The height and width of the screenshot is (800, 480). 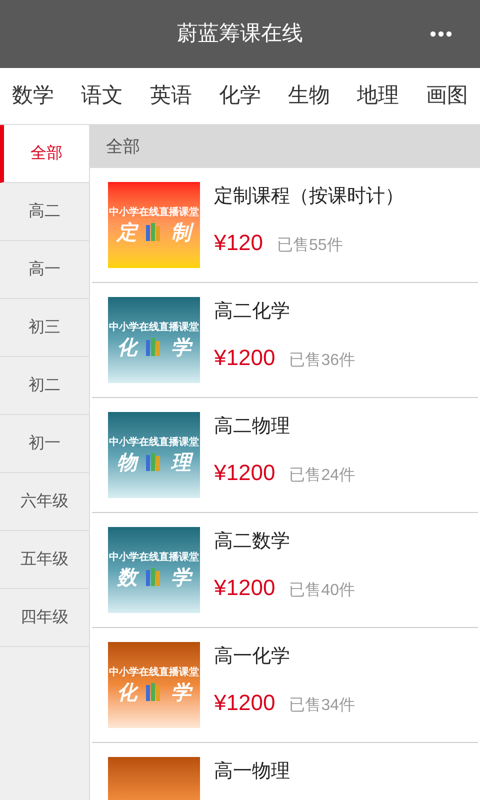 What do you see at coordinates (378, 96) in the screenshot?
I see `subject-tab: 地理` at bounding box center [378, 96].